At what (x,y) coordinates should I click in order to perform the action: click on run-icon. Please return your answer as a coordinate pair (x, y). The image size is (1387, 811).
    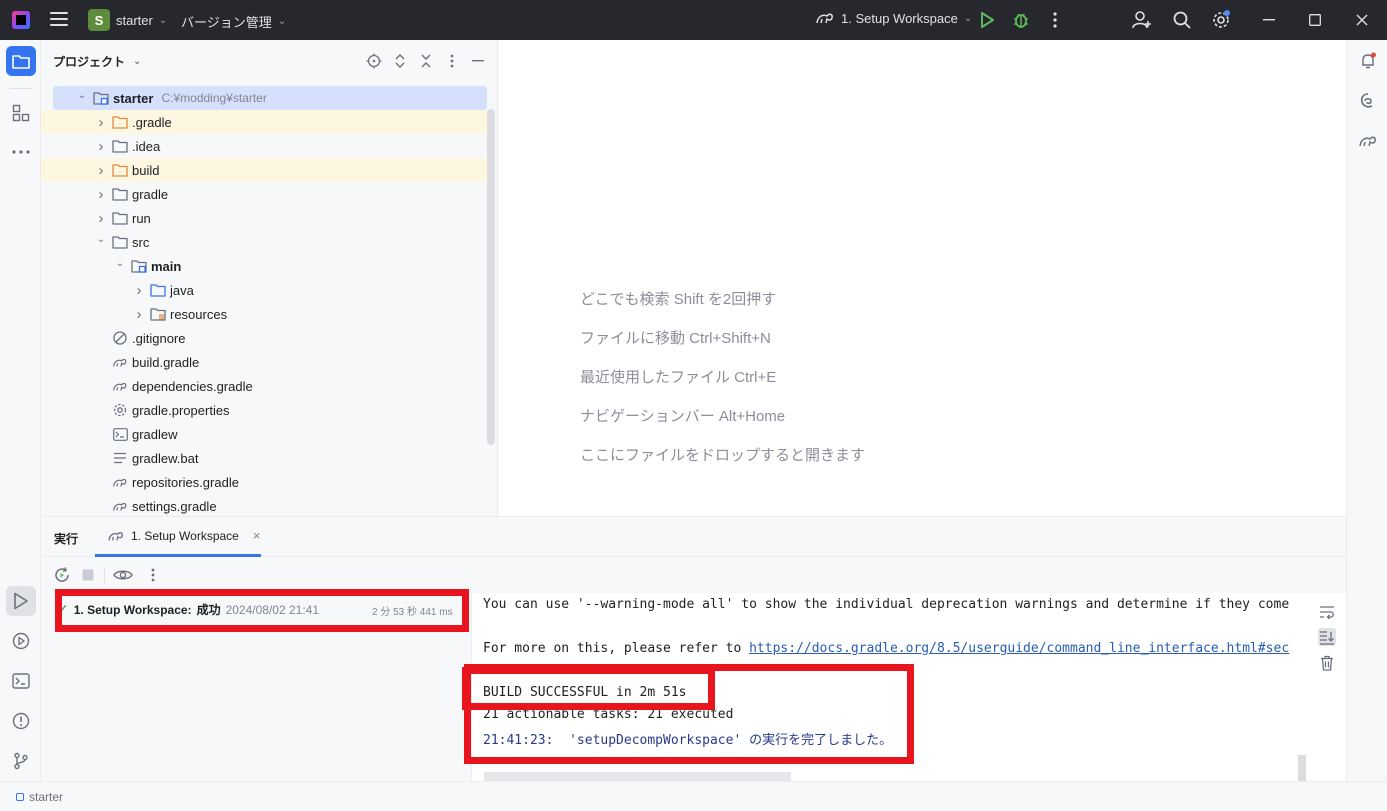
    Looking at the image, I should click on (987, 20).